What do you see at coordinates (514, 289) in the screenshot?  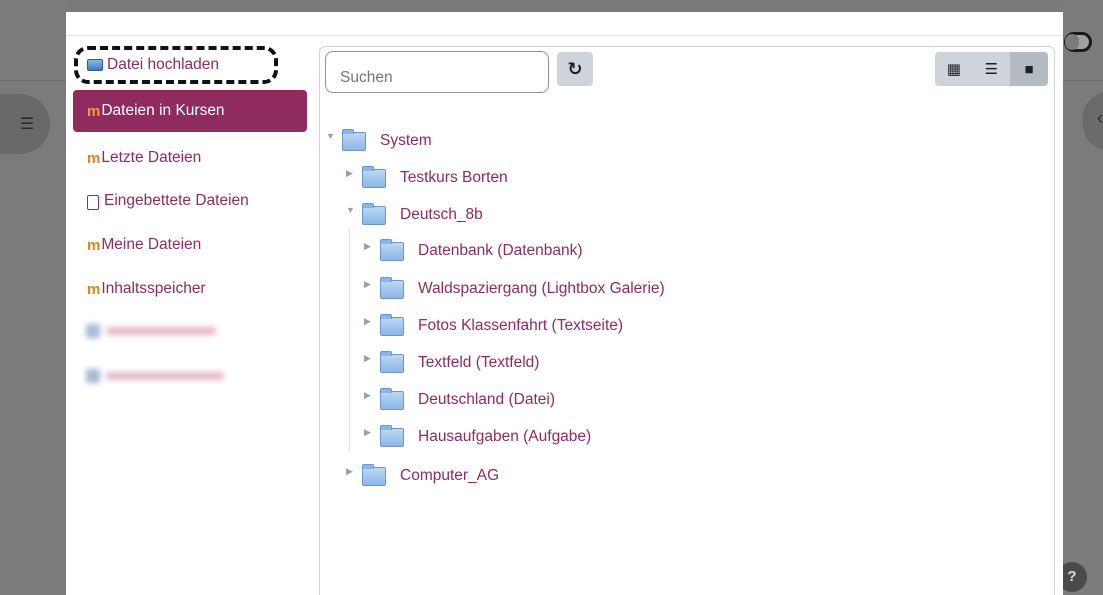 I see `tree-node: ▶ Waldspaziergang (Lightbox Galerie)` at bounding box center [514, 289].